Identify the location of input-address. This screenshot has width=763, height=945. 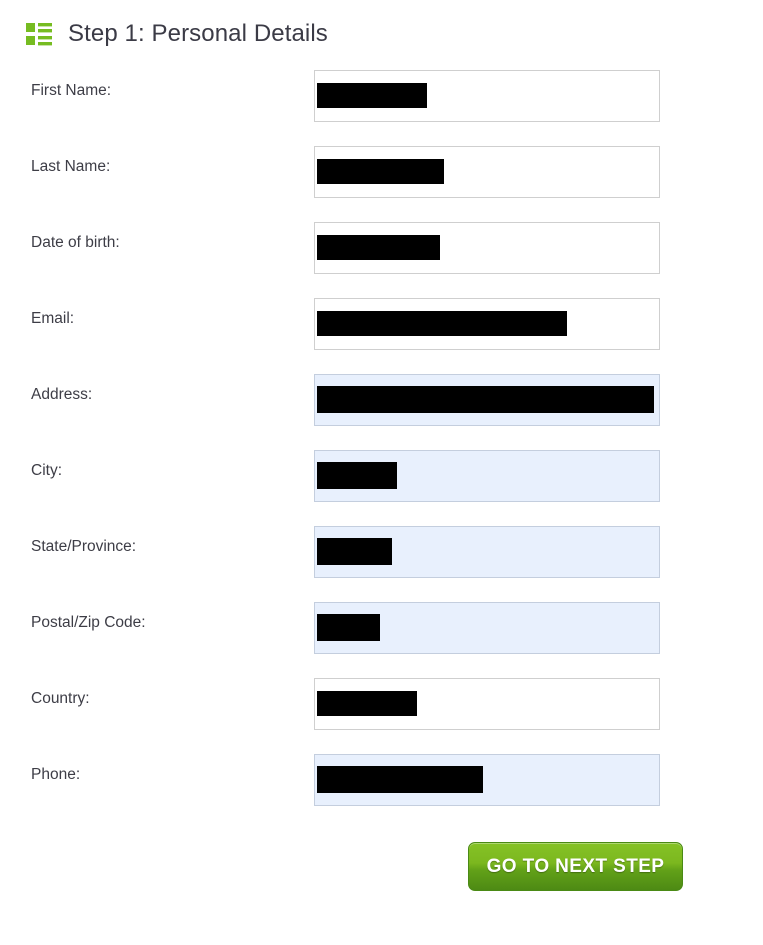
(487, 400).